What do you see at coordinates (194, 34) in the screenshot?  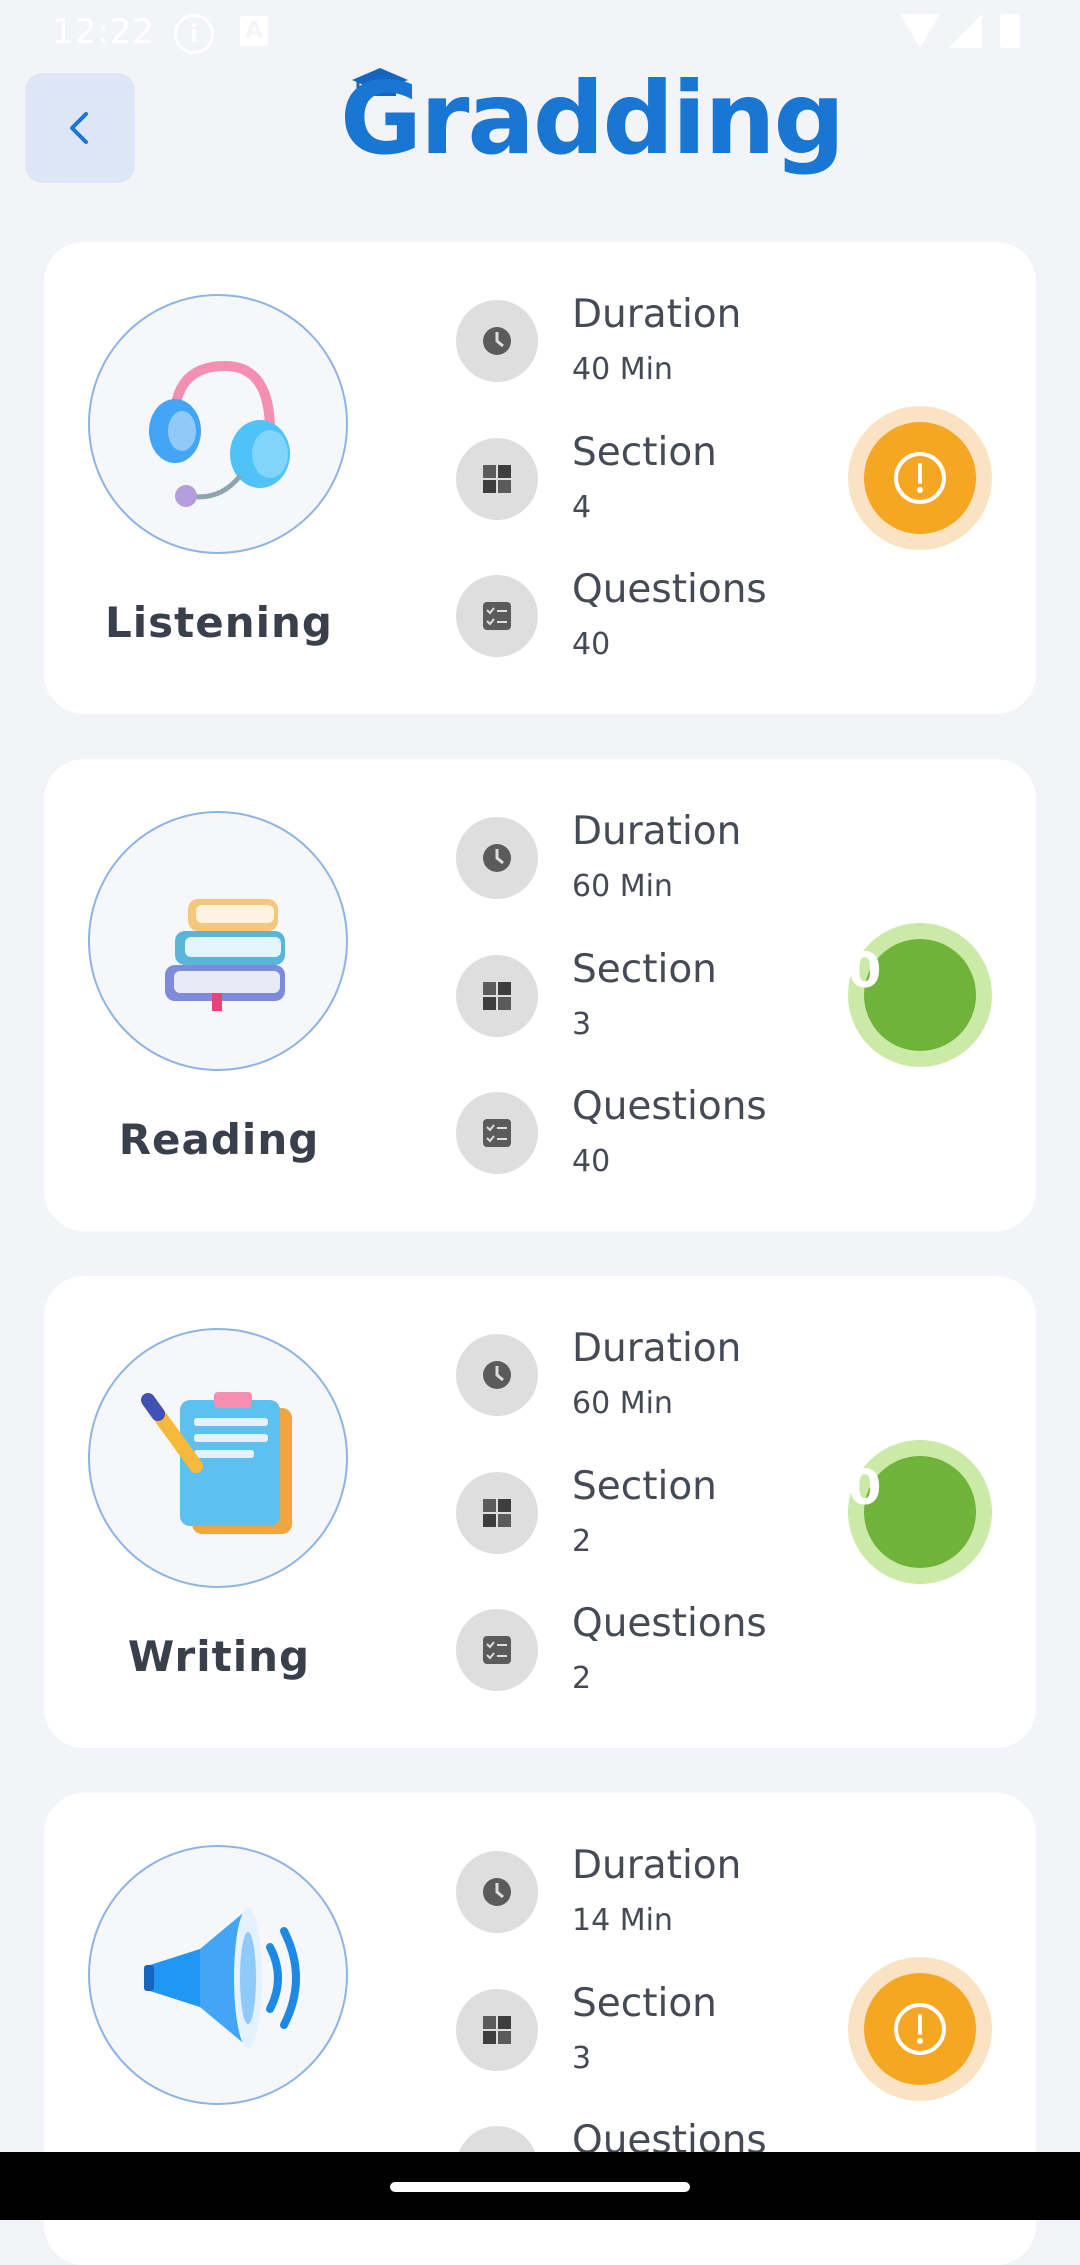 I see `info-icon: i` at bounding box center [194, 34].